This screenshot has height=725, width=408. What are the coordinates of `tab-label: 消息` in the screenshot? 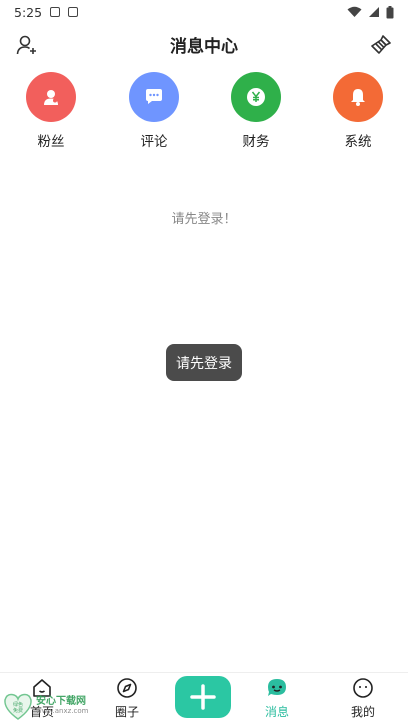 It's located at (276, 712).